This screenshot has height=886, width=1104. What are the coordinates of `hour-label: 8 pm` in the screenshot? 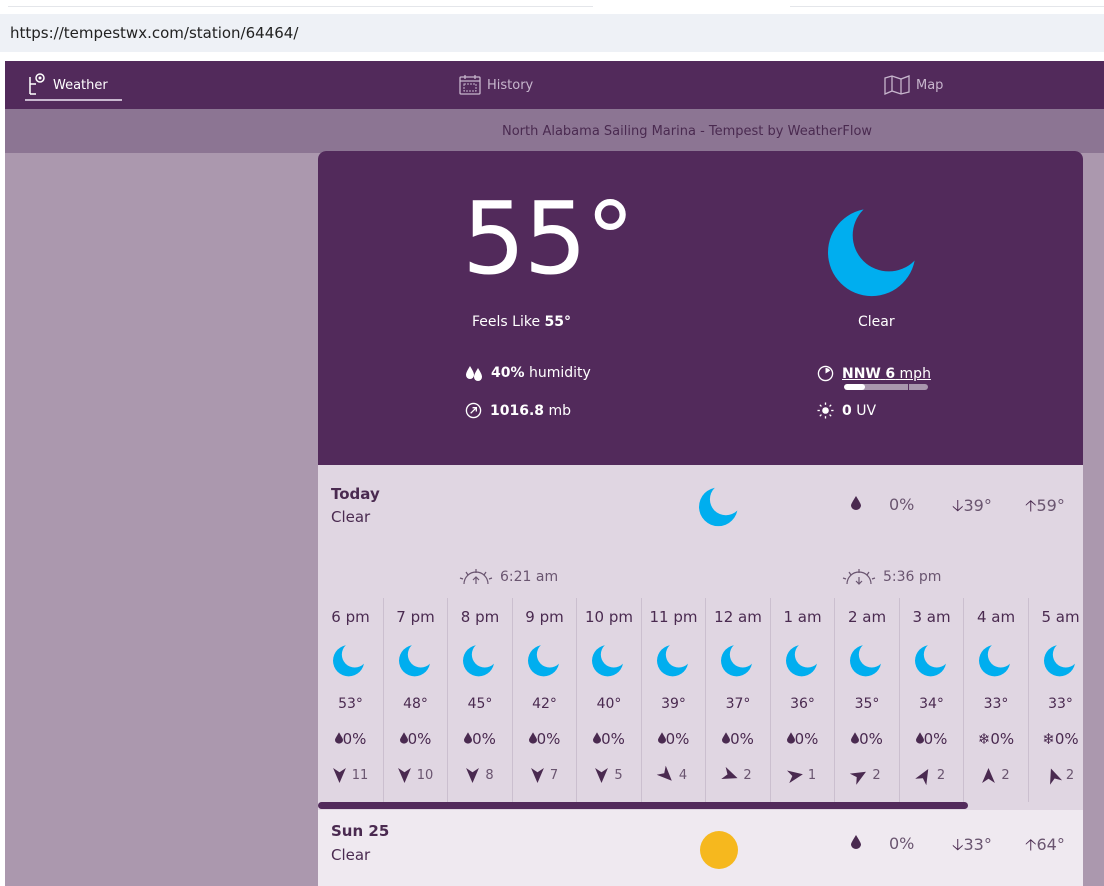 It's located at (480, 617).